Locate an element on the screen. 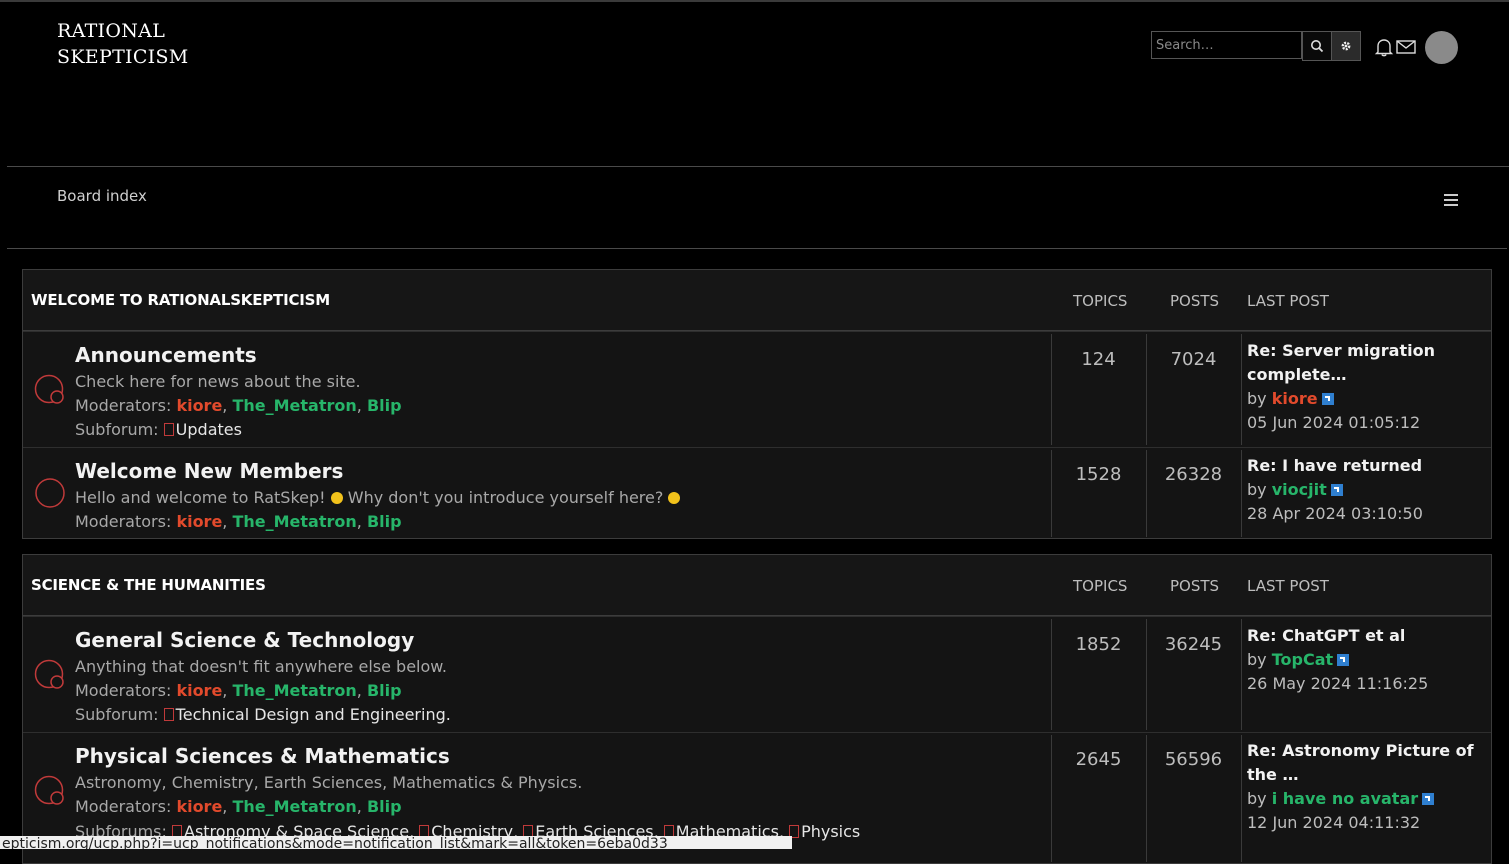  last-post-author: viocjit is located at coordinates (1299, 489).